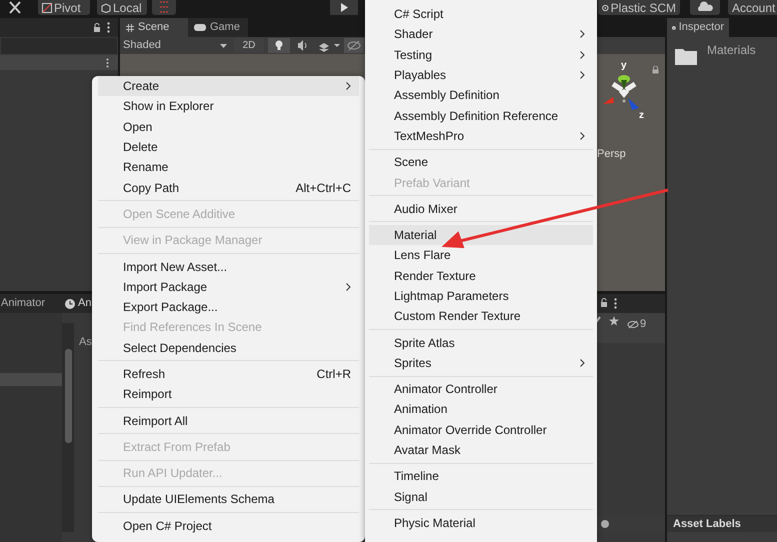 Image resolution: width=777 pixels, height=542 pixels. Describe the element at coordinates (323, 188) in the screenshot. I see `shortcut-label: Alt+Ctrl+C` at that location.